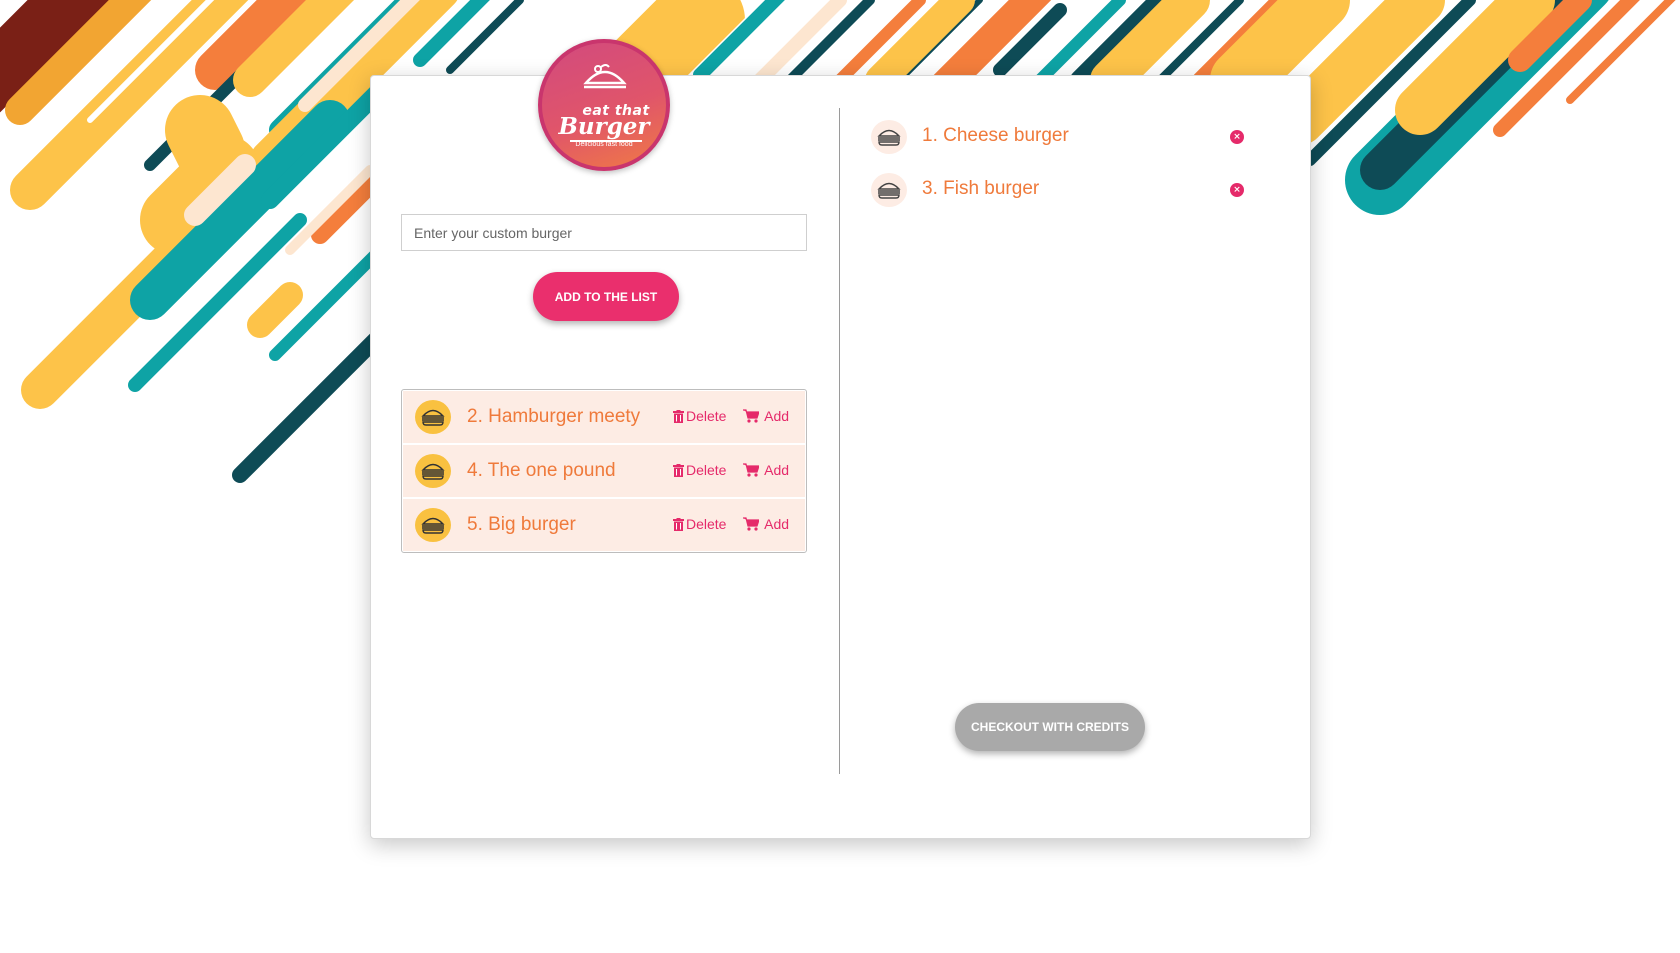 Image resolution: width=1680 pixels, height=953 pixels. Describe the element at coordinates (1066, 191) in the screenshot. I see `devoured-list-item: 3. Fish burger ×` at that location.